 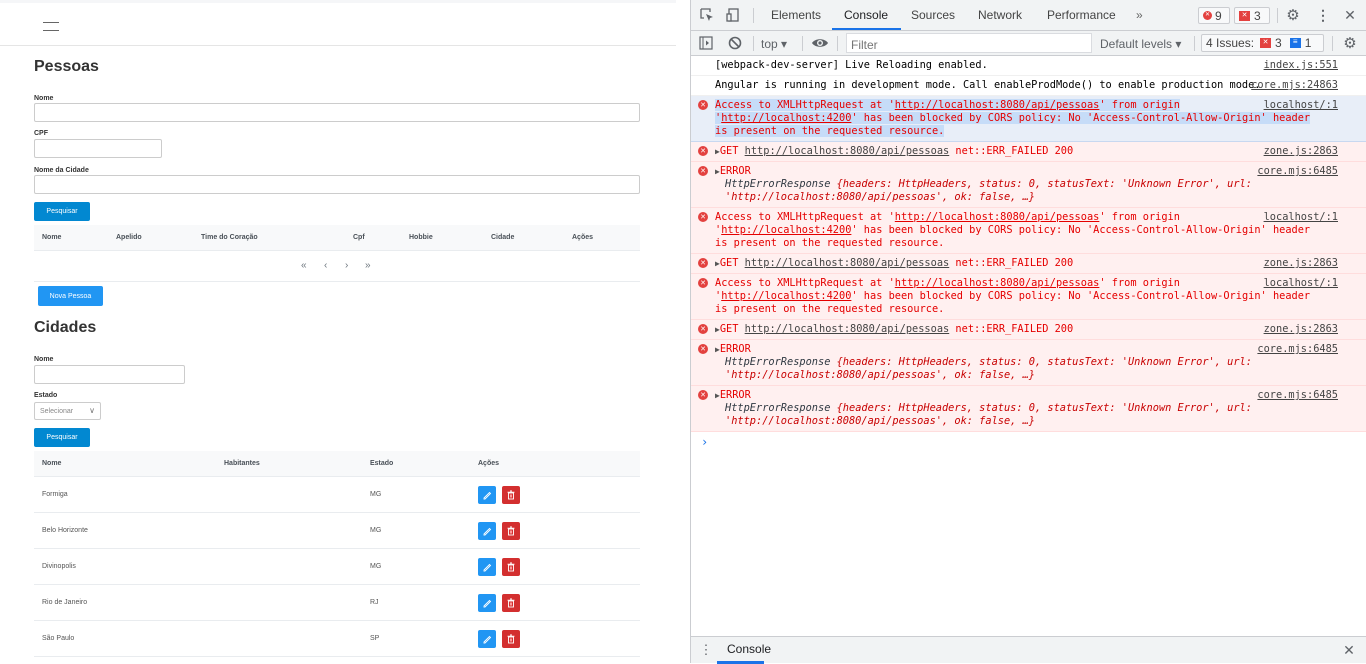 What do you see at coordinates (735, 43) in the screenshot?
I see `clear-console-icon` at bounding box center [735, 43].